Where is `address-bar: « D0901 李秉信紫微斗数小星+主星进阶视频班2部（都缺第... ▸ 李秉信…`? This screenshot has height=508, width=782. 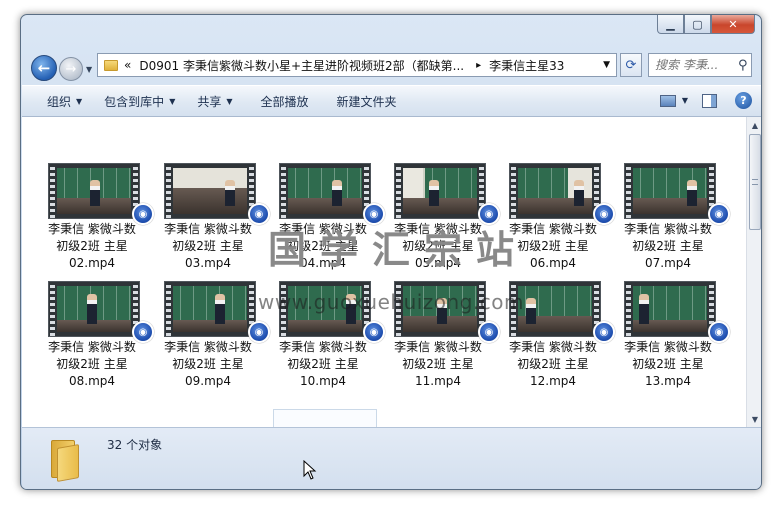 address-bar: « D0901 李秉信紫微斗数小星+主星进阶视频班2部（都缺第... ▸ 李秉信… is located at coordinates (357, 65).